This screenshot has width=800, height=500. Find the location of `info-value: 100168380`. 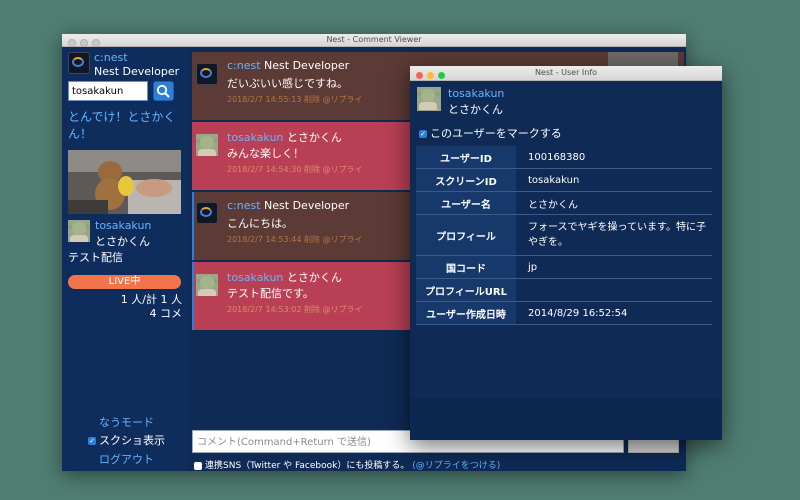

info-value: 100168380 is located at coordinates (614, 157).